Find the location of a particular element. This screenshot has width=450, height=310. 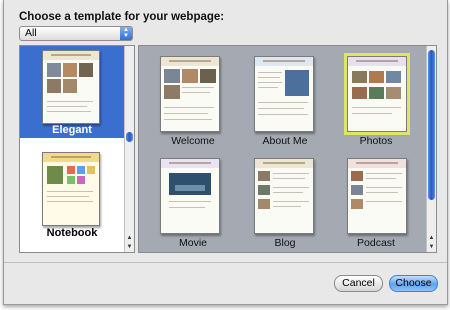

template-label-about-me: About Me is located at coordinates (285, 141).